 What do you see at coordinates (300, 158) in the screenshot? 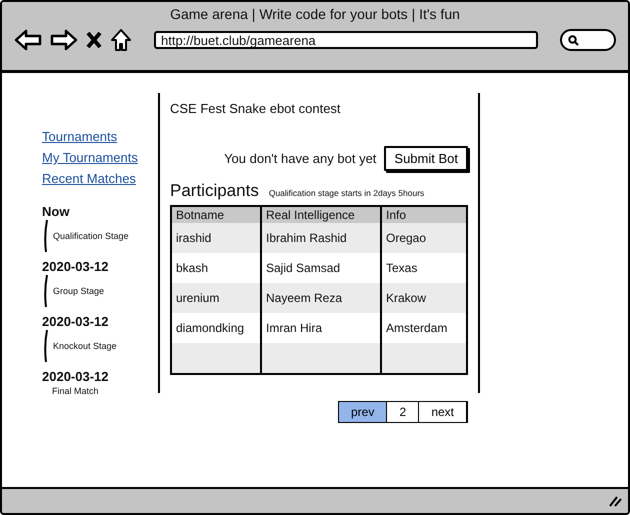
I see `bot-message: You don't have any bot yet` at bounding box center [300, 158].